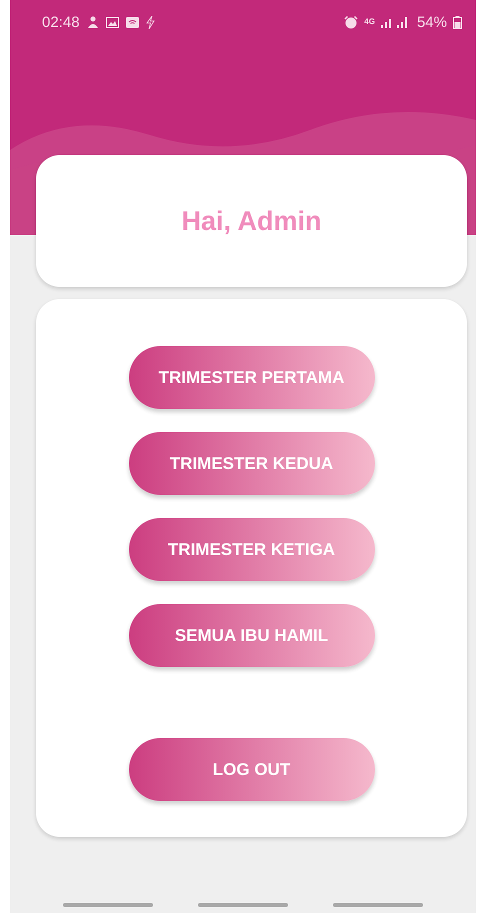 The height and width of the screenshot is (913, 484). Describe the element at coordinates (150, 22) in the screenshot. I see `lightning-icon` at that location.